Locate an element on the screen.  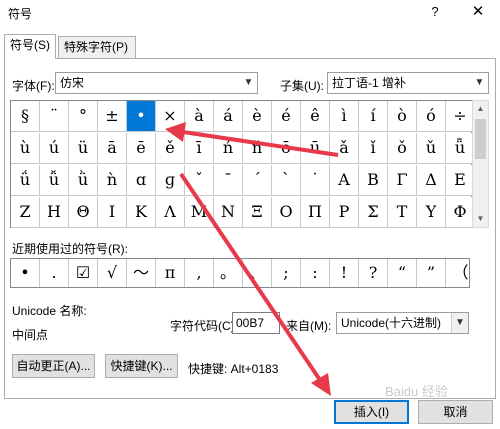
recent-symbol-cell: 〜 is located at coordinates (141, 273).